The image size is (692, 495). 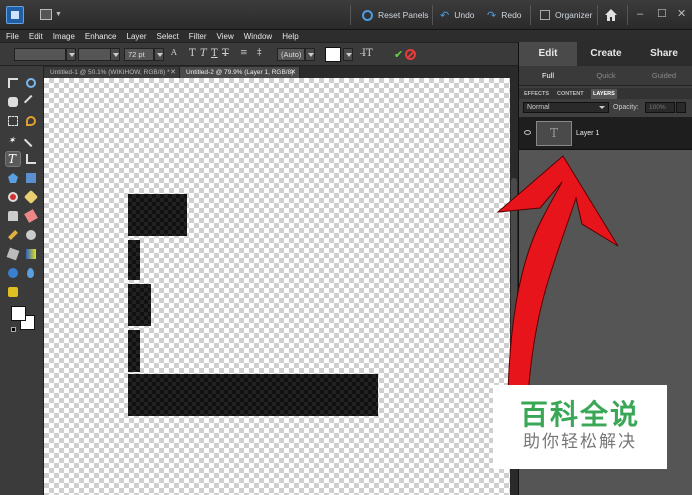 I want to click on default-colors-icon, so click(x=13, y=329).